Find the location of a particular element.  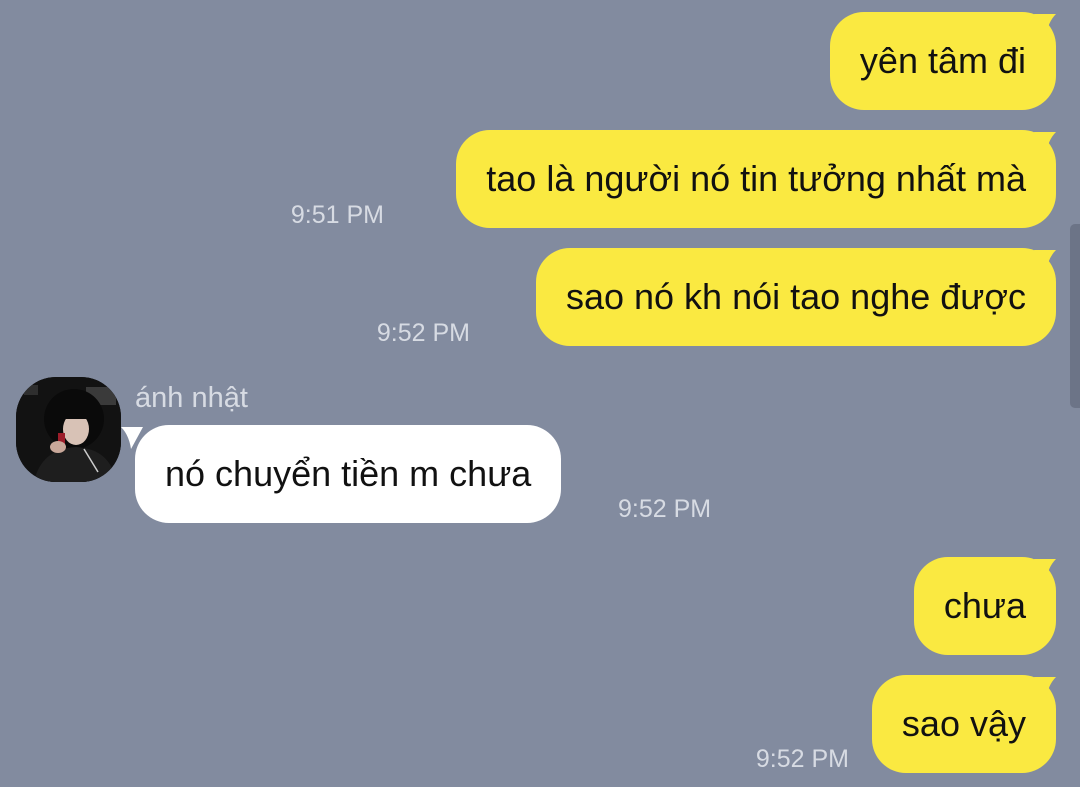

outgoing-message-bubble: tao là người nó tin tưởng nhất mà is located at coordinates (756, 179).